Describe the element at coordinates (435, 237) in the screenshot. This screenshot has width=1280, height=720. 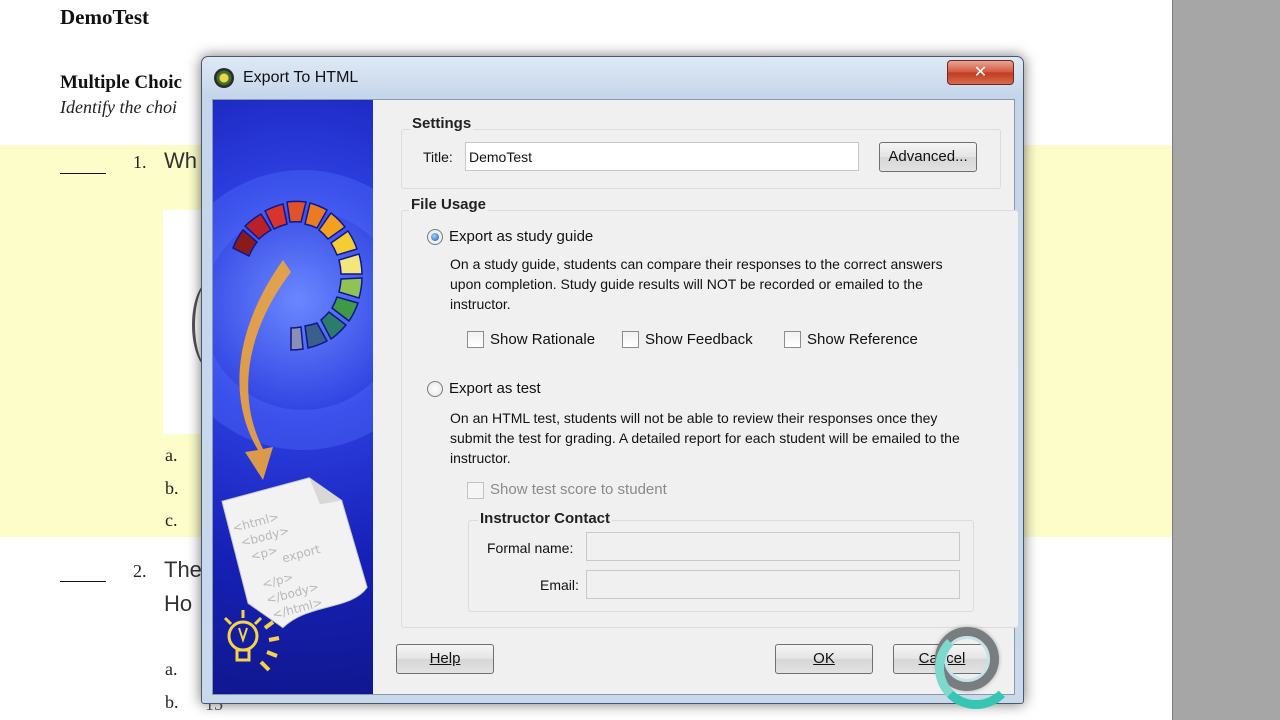
I see `study-guide-radio` at that location.